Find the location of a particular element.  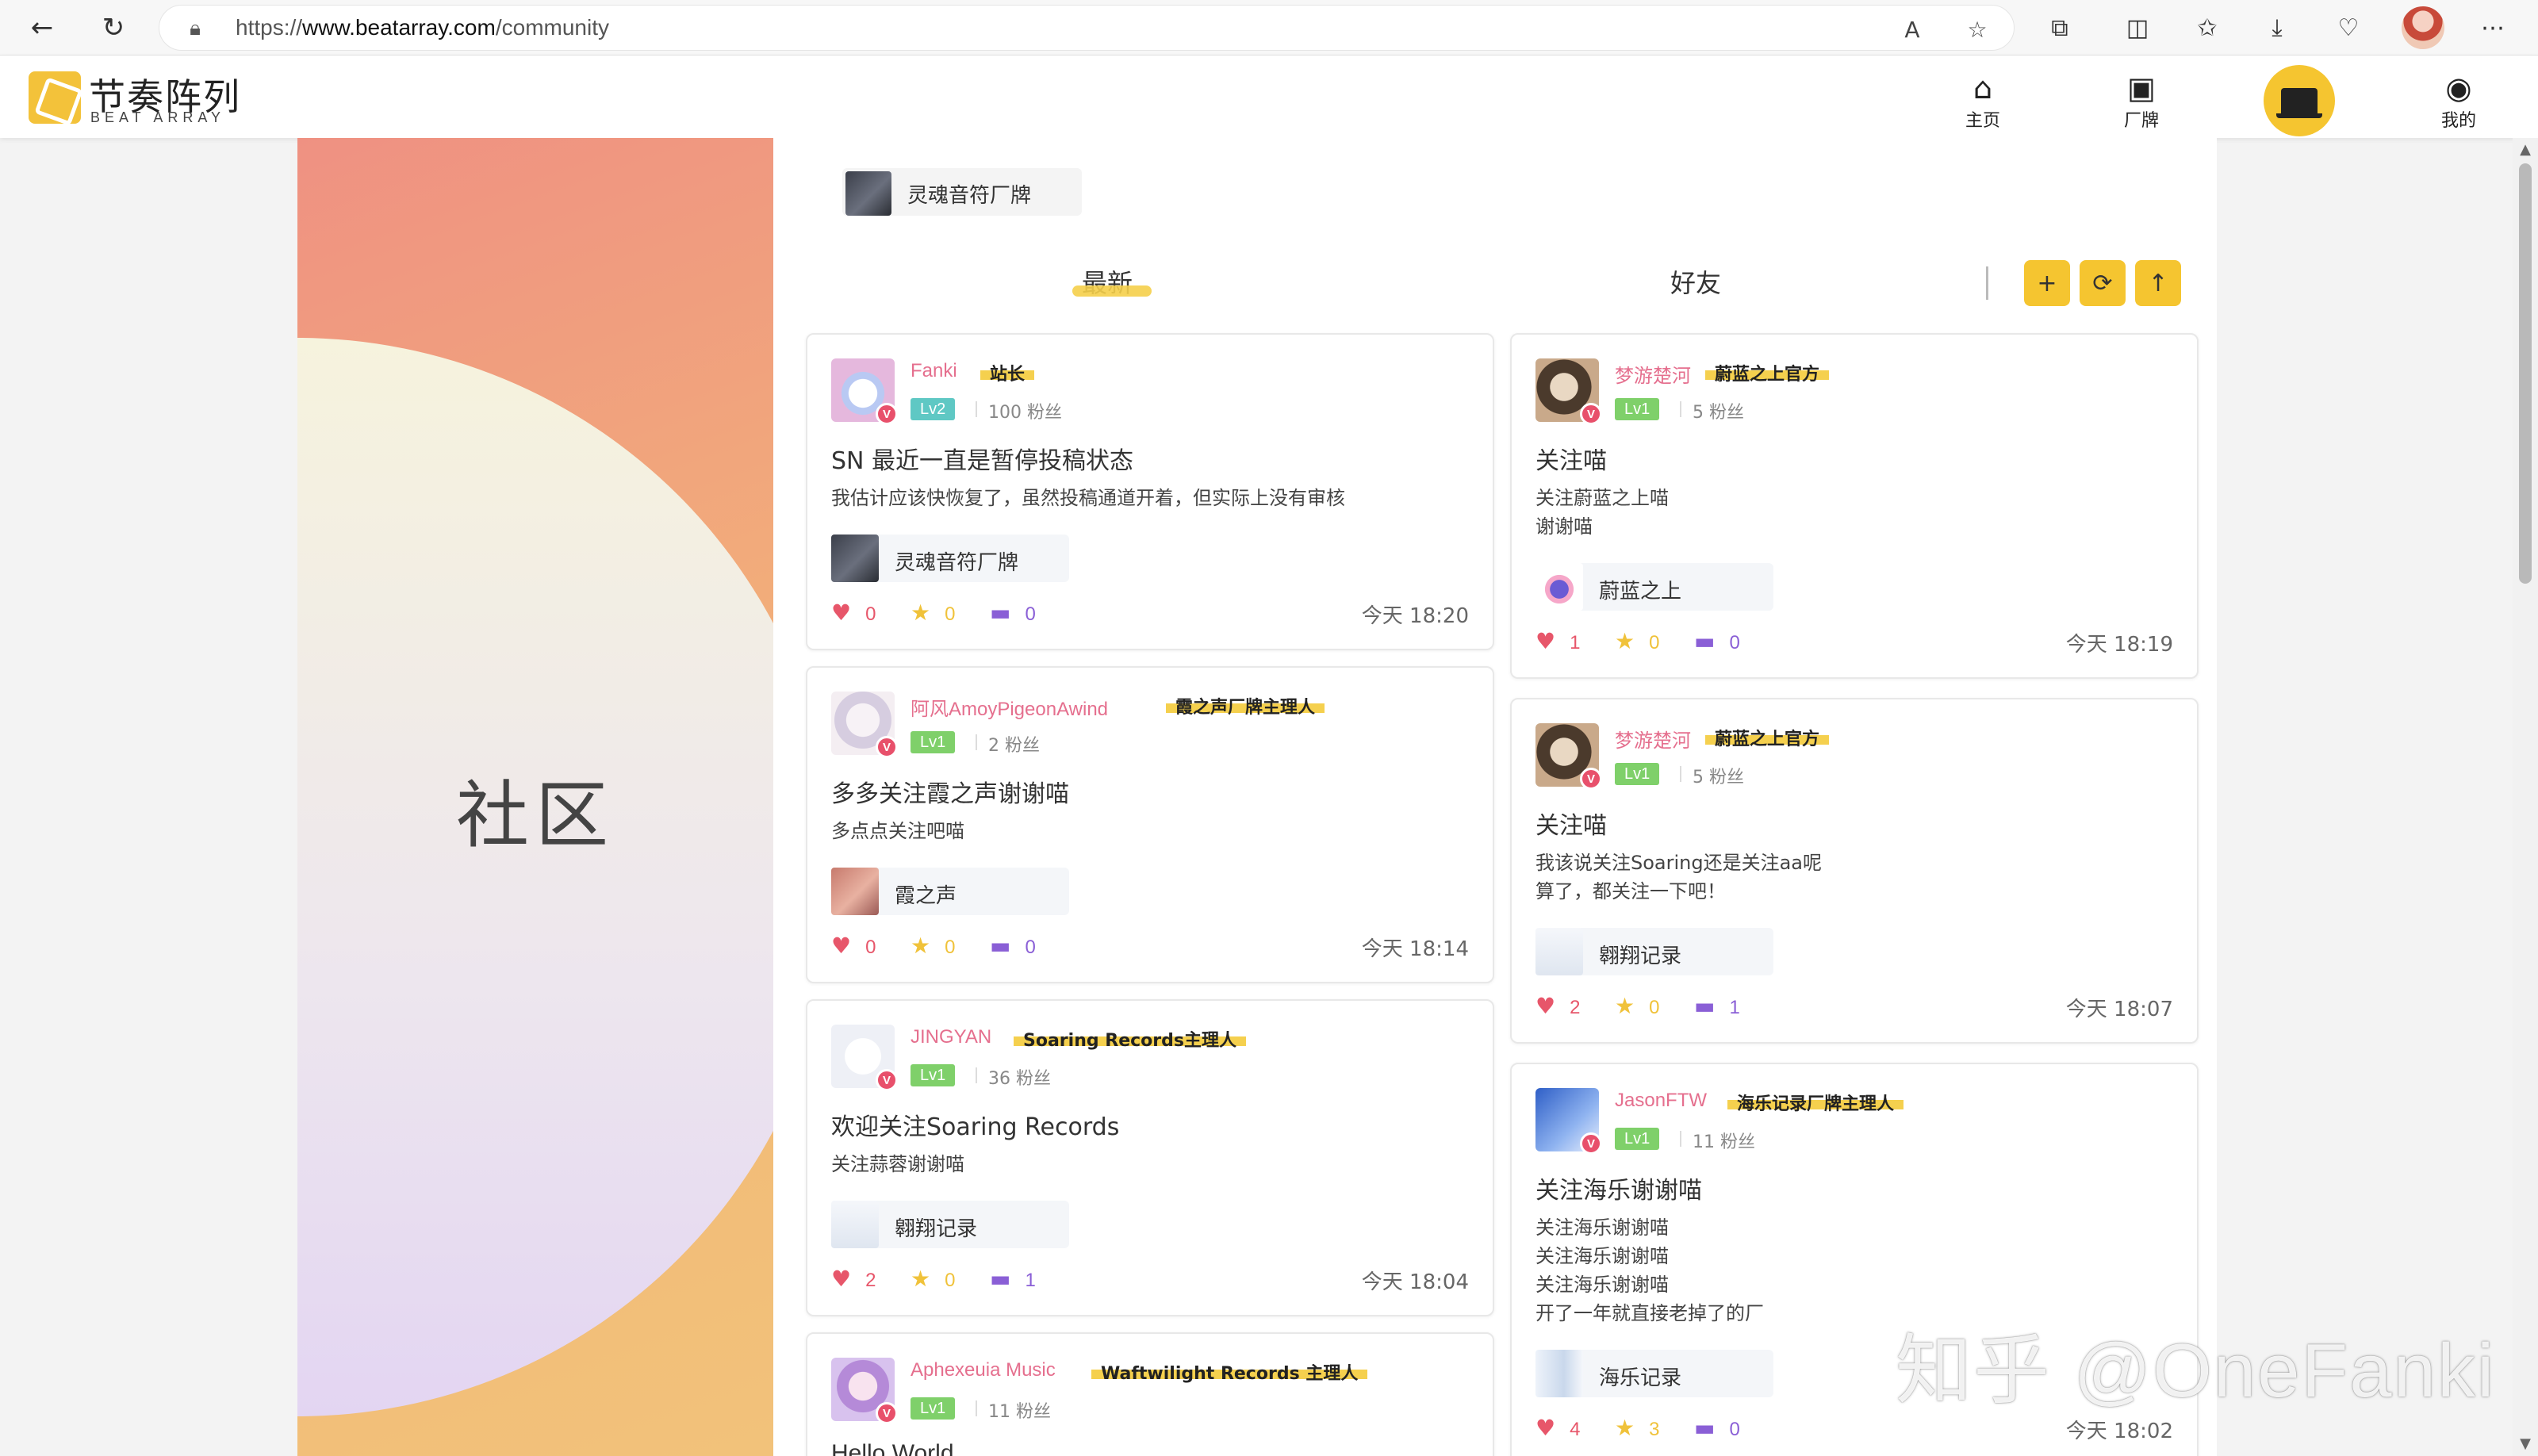

nav-labels: ▣ 厂牌 is located at coordinates (2141, 100).